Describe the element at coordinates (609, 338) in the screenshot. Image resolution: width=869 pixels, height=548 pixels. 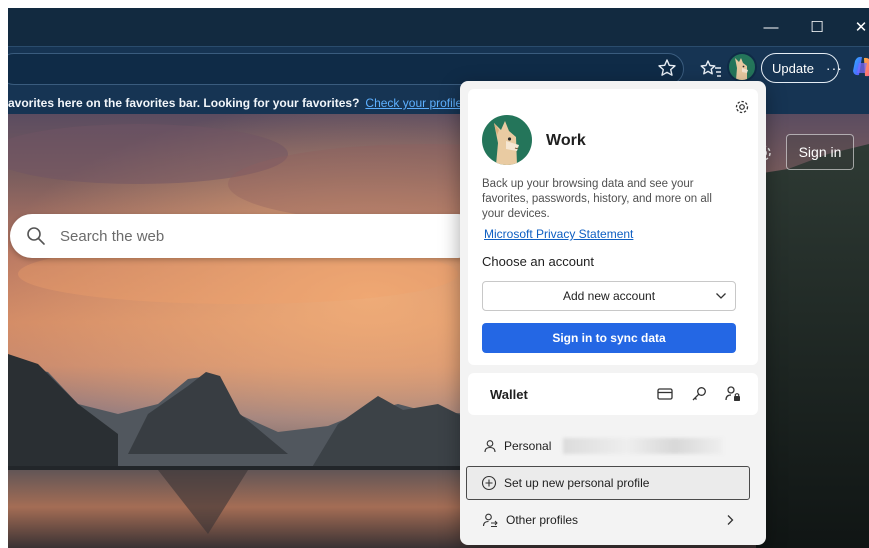
I see `sign-in-sync-button: Sign in to sync data` at that location.